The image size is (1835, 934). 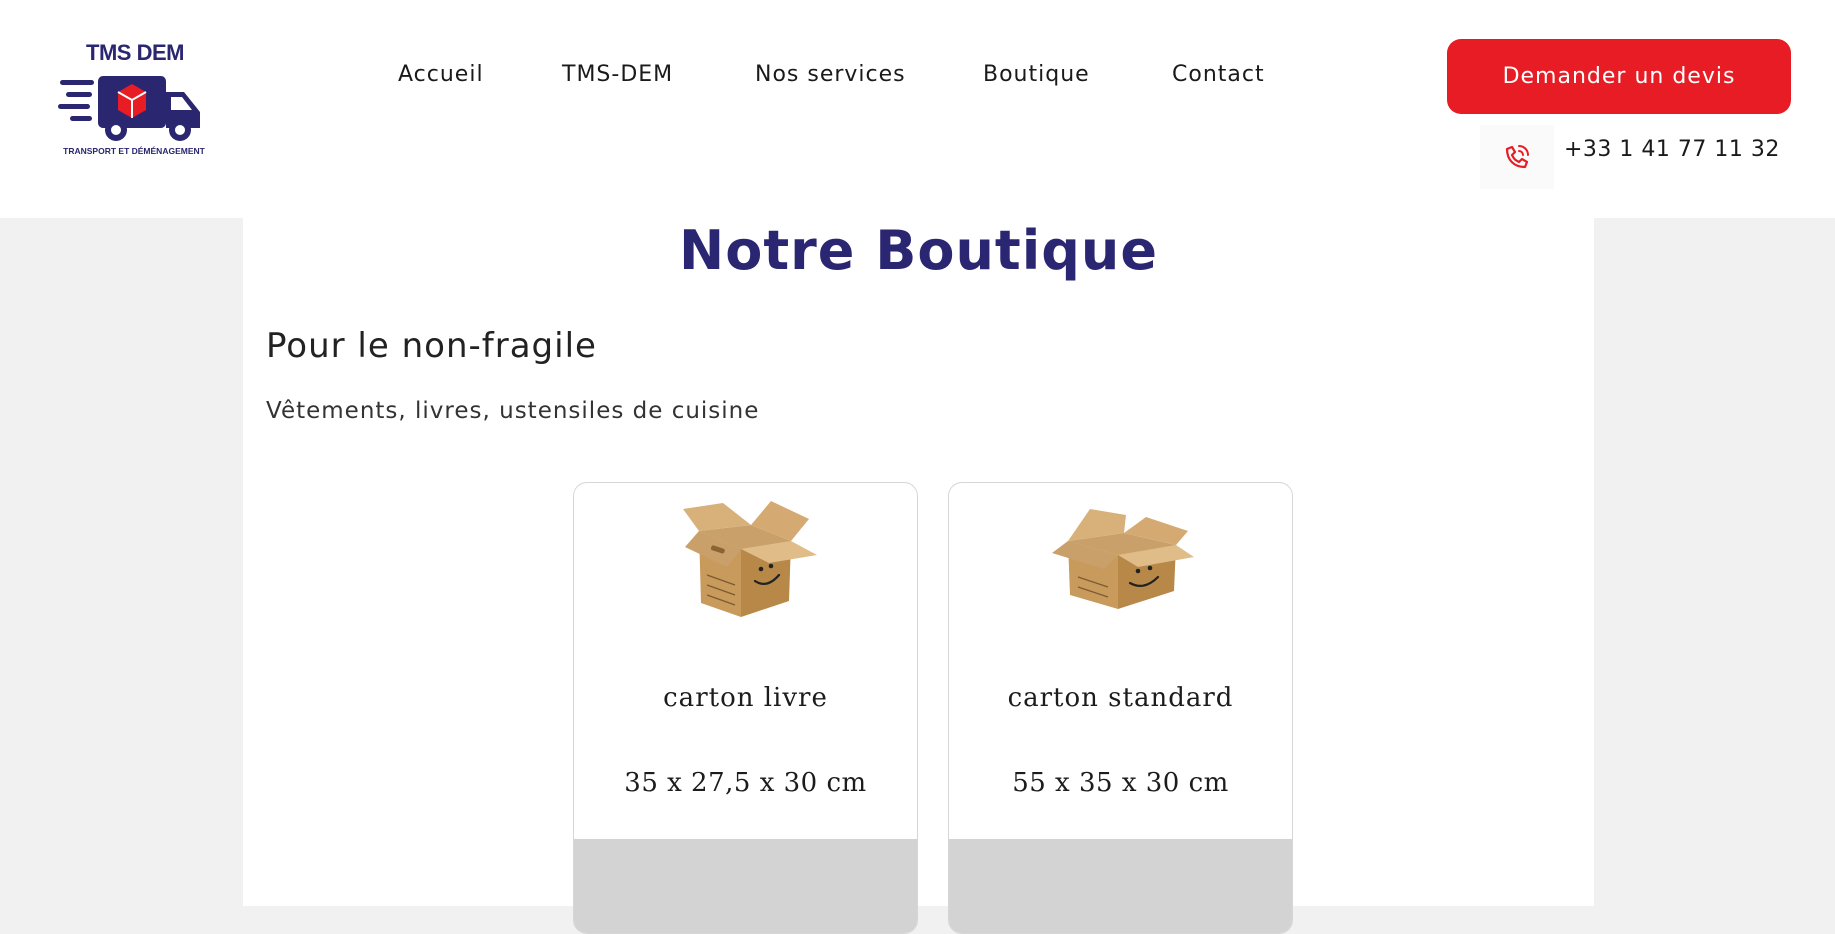 I want to click on product-card-carton-livre: carton livre 35 x 27,5 x 30 cm, so click(x=745, y=708).